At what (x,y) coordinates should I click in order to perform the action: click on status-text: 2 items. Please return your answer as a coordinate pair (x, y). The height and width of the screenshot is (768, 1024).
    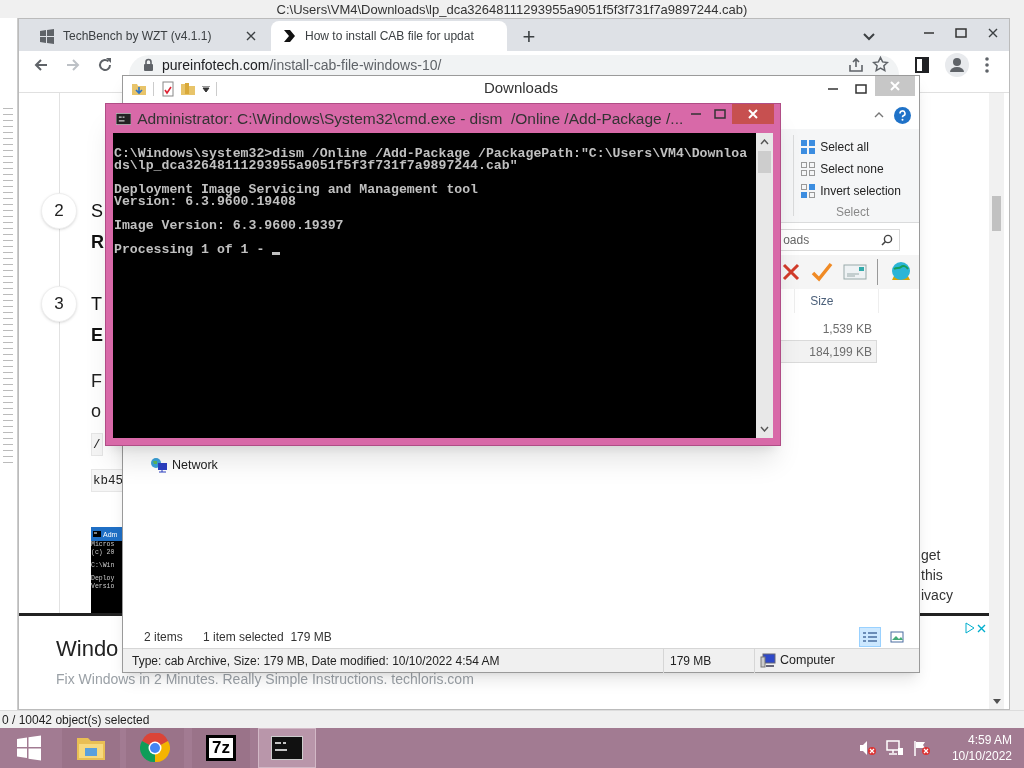
    Looking at the image, I should click on (164, 637).